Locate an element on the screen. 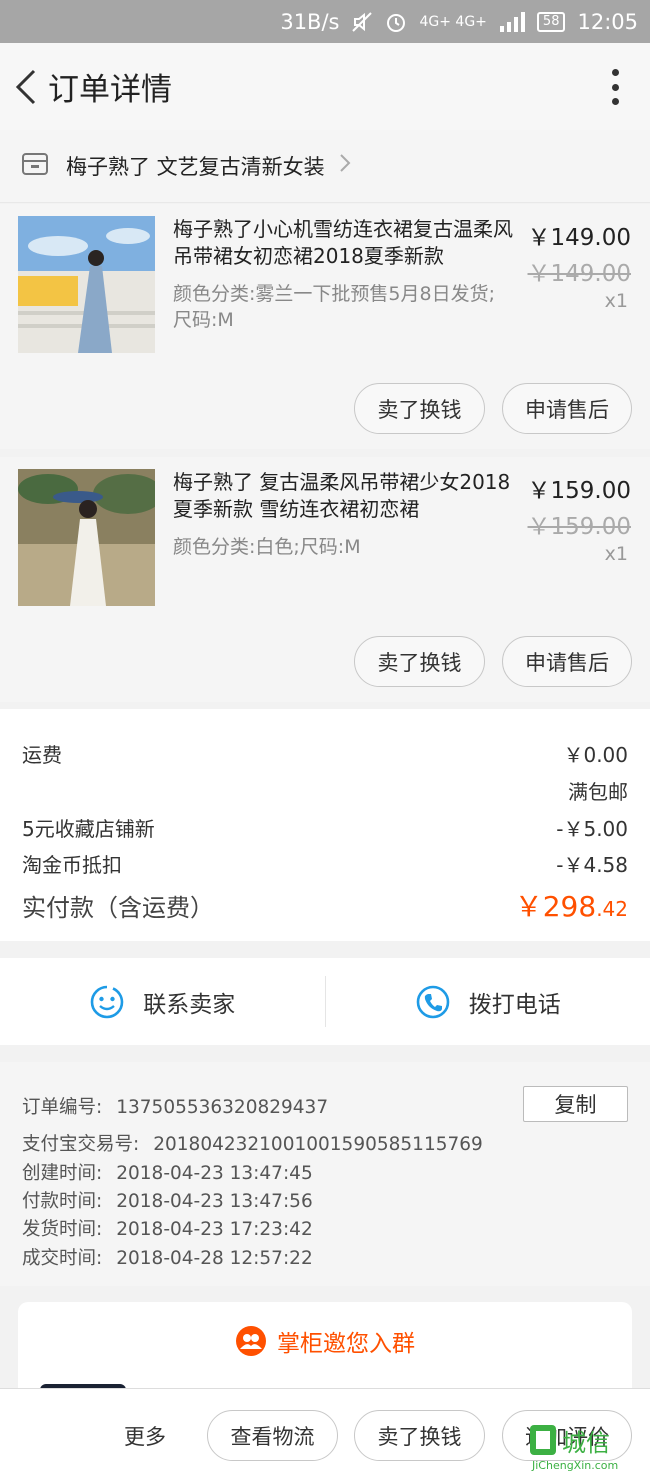  watermark-text: 城信 is located at coordinates (586, 1443).